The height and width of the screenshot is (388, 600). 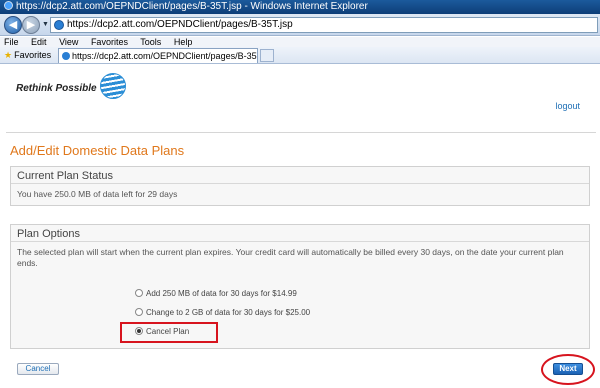 I want to click on menu-help: Help, so click(x=183, y=42).